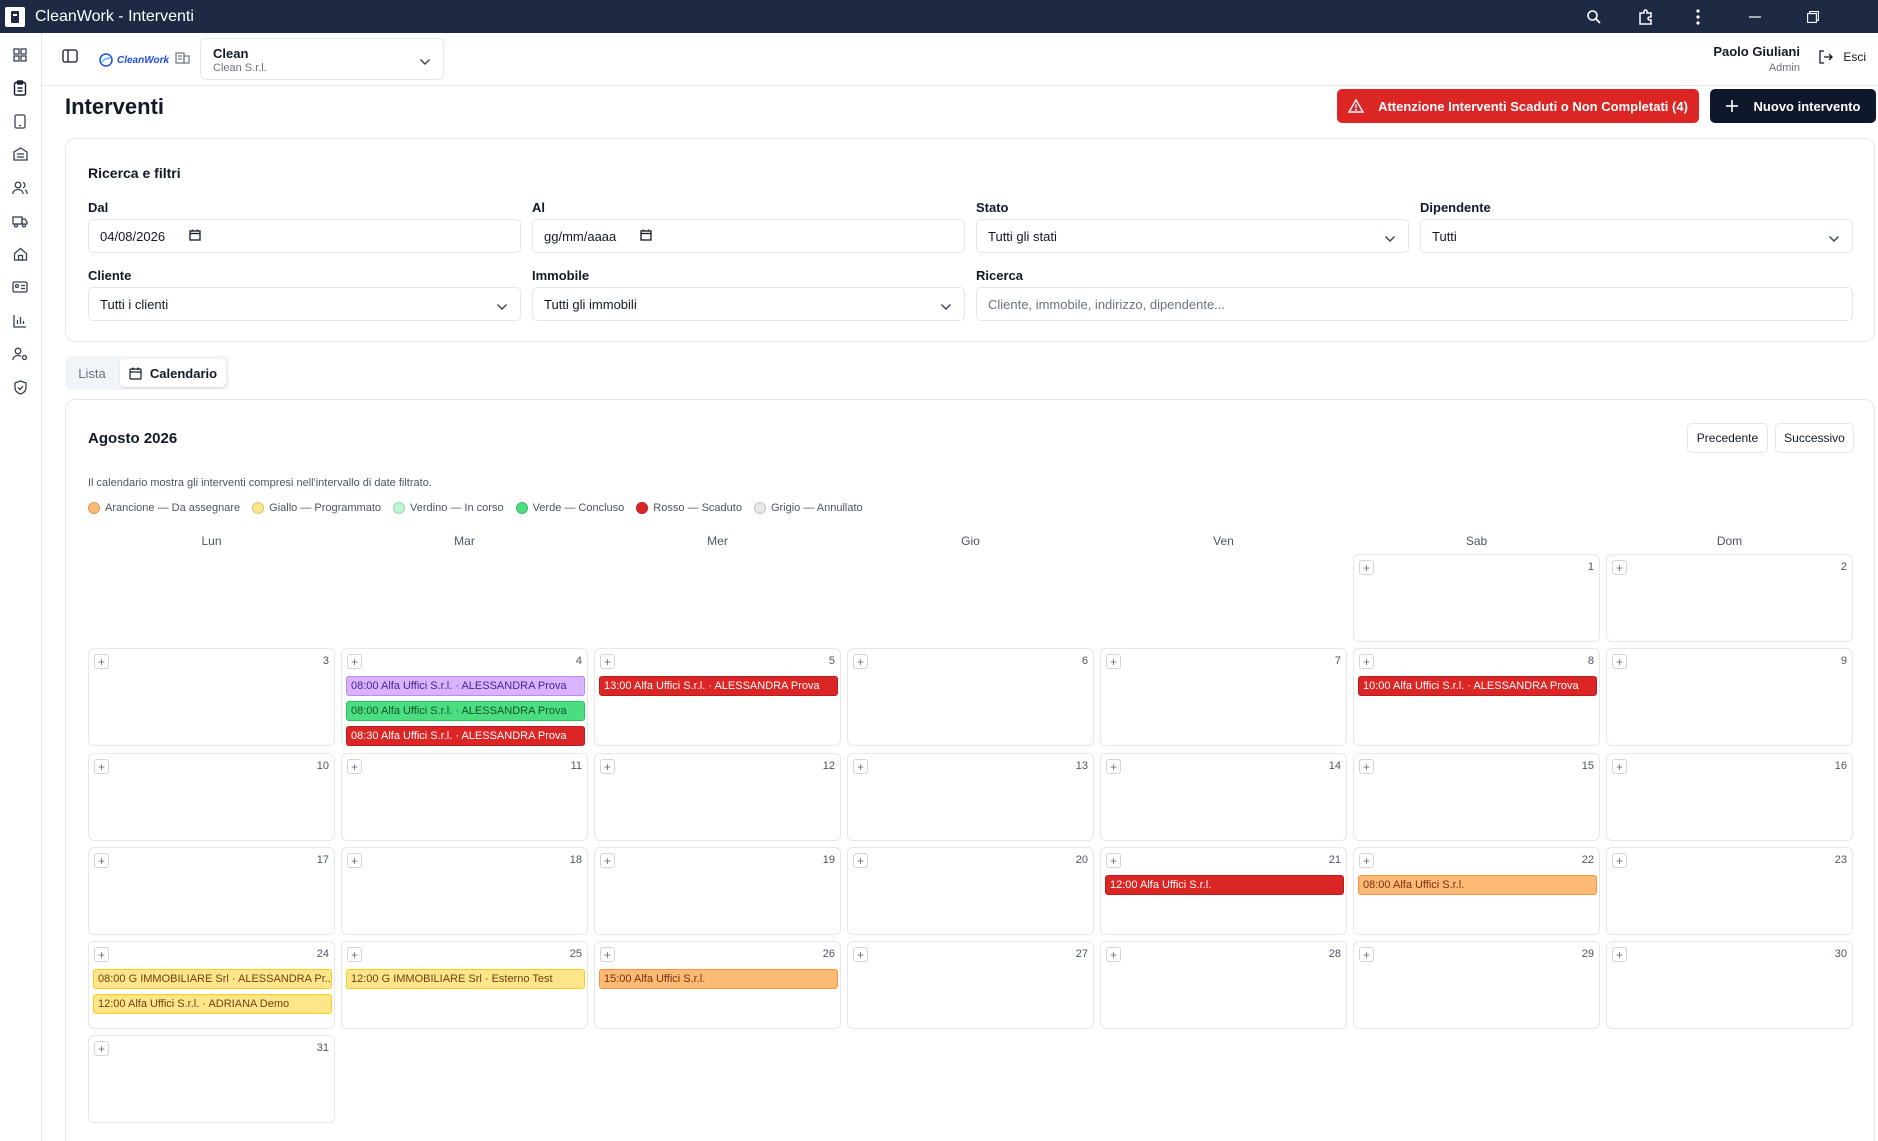 The image size is (1878, 1141). Describe the element at coordinates (1842, 57) in the screenshot. I see `logout-button: Esci` at that location.